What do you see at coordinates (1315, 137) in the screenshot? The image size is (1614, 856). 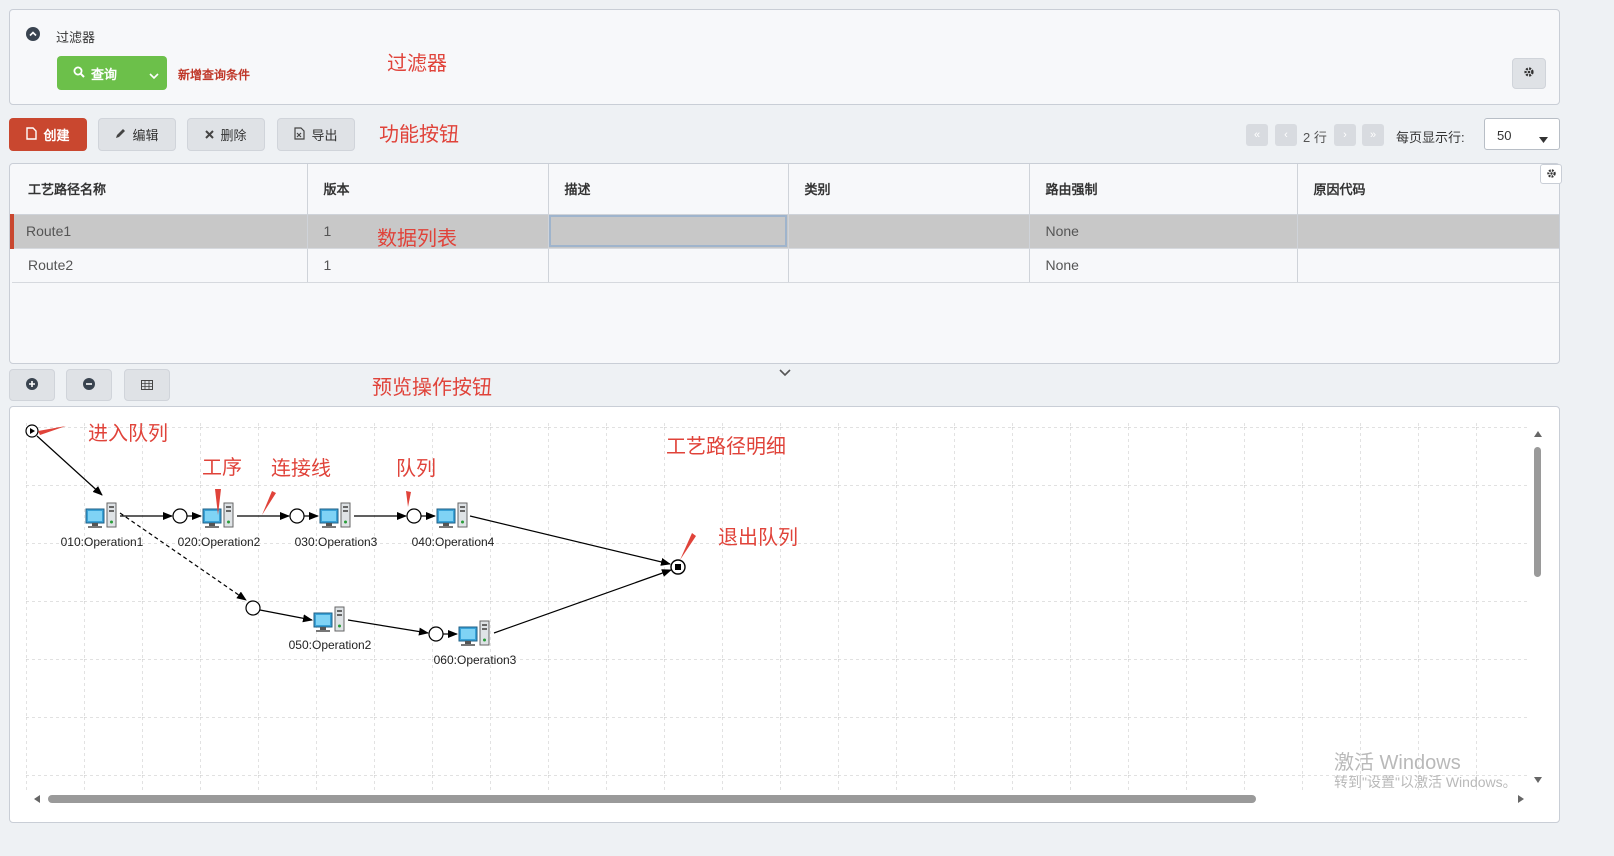 I see `row-count: 2 行` at bounding box center [1315, 137].